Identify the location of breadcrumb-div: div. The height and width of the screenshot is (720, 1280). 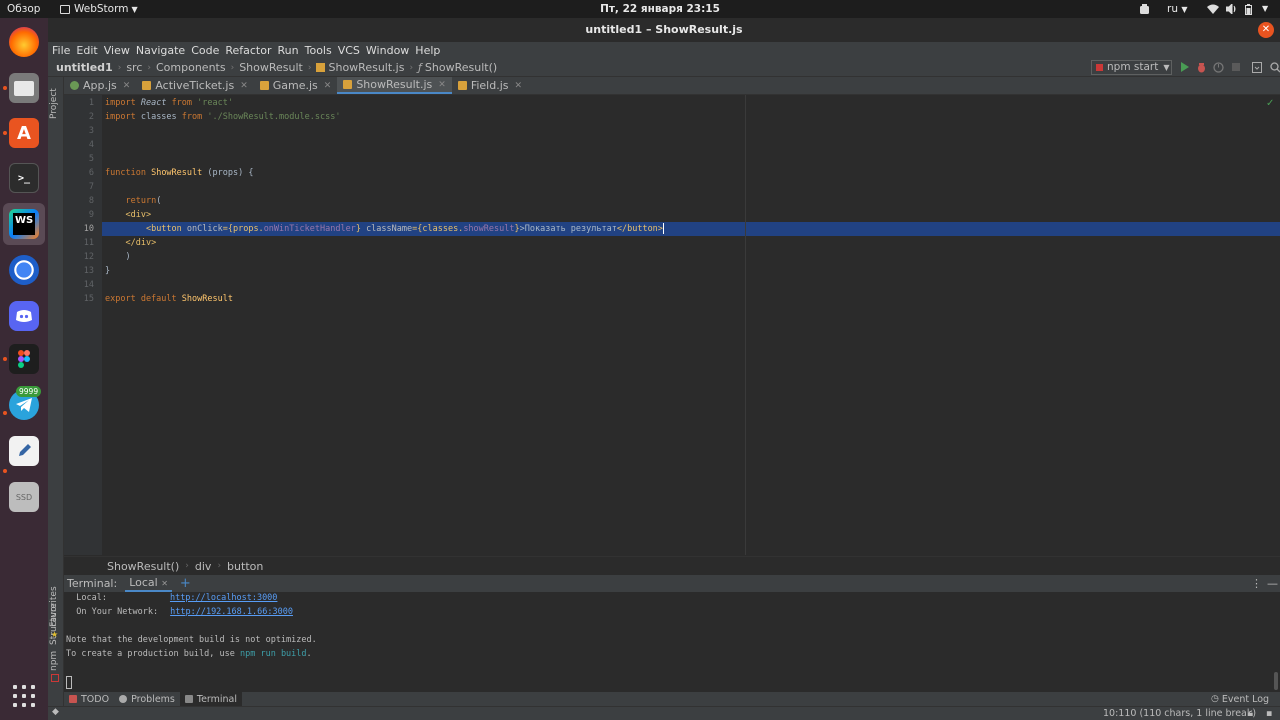
(203, 566).